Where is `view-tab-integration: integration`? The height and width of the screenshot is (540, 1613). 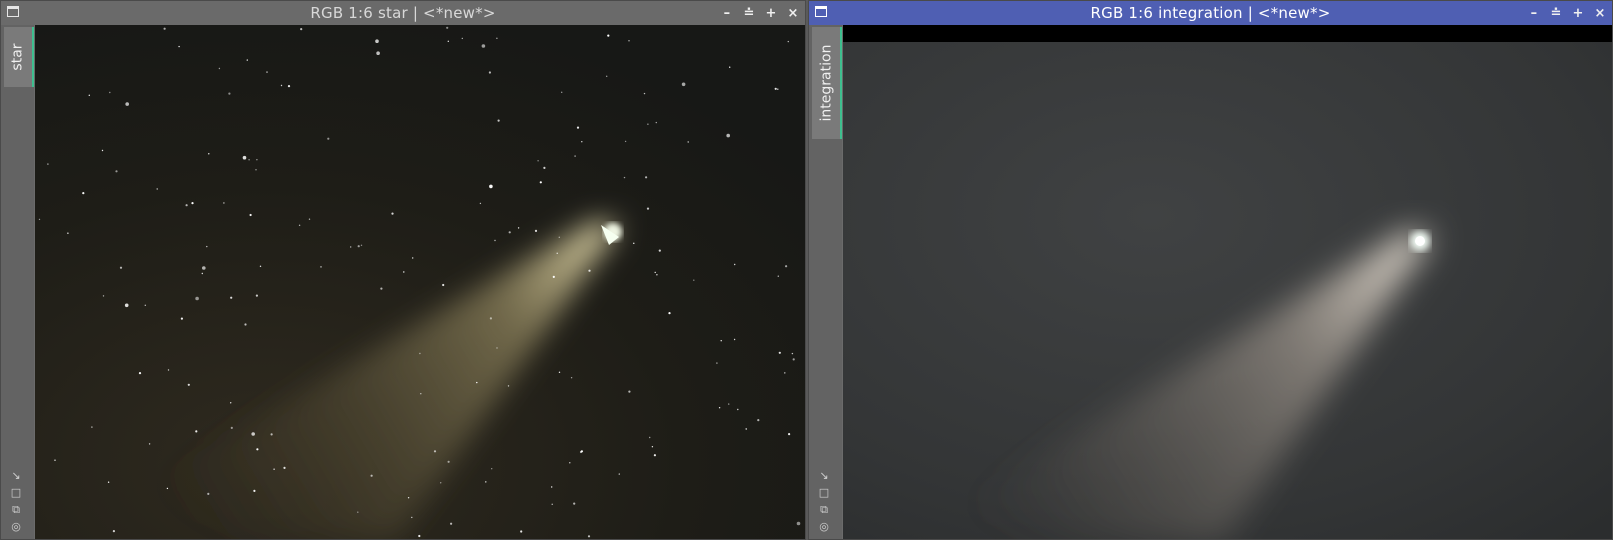 view-tab-integration: integration is located at coordinates (827, 83).